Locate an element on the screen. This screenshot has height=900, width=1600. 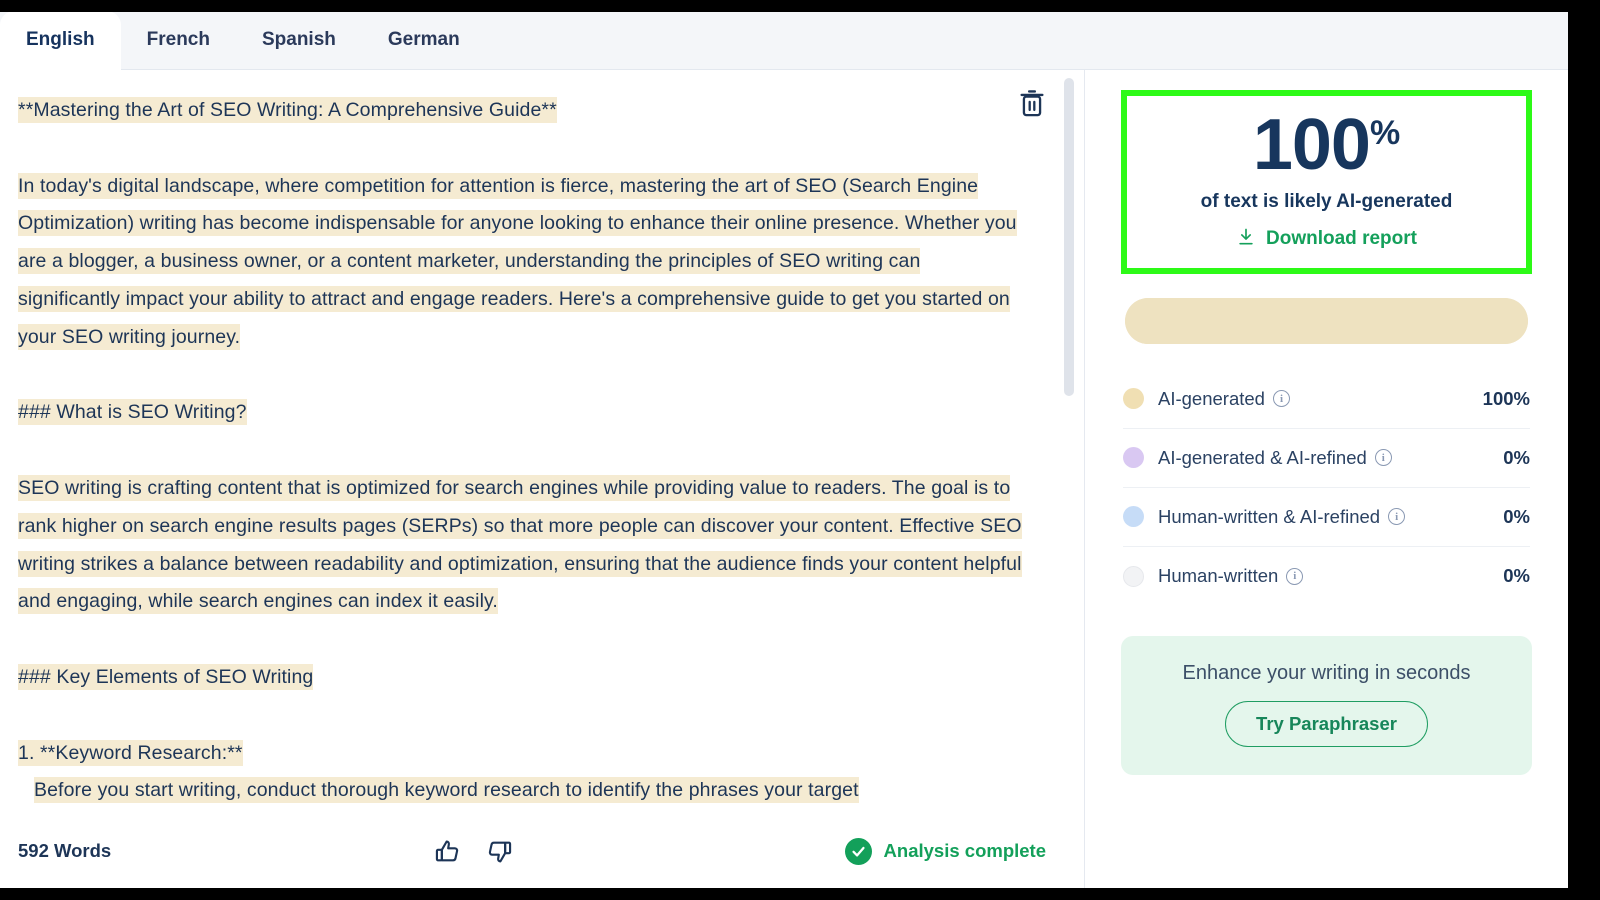
tab-english: English is located at coordinates (60, 41).